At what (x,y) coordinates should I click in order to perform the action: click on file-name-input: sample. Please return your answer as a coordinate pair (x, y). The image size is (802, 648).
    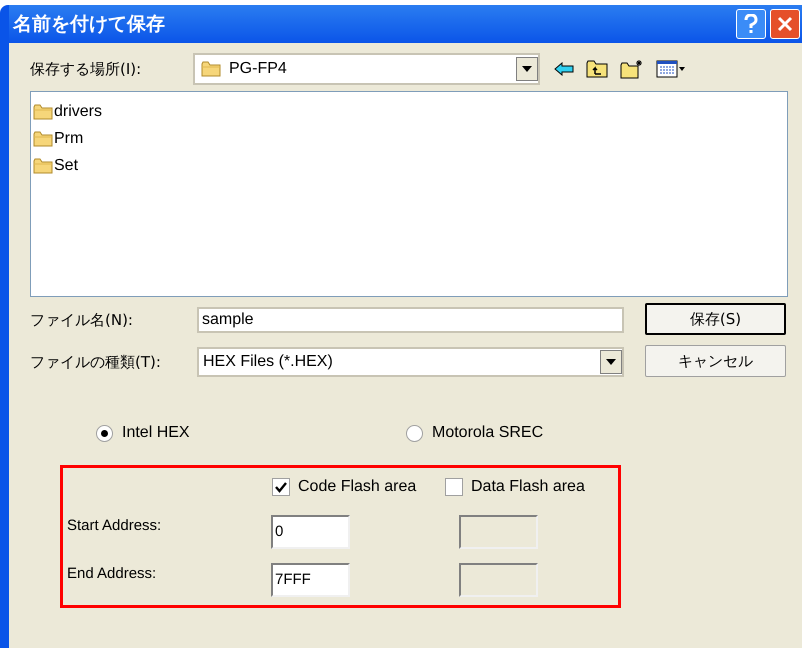
    Looking at the image, I should click on (410, 320).